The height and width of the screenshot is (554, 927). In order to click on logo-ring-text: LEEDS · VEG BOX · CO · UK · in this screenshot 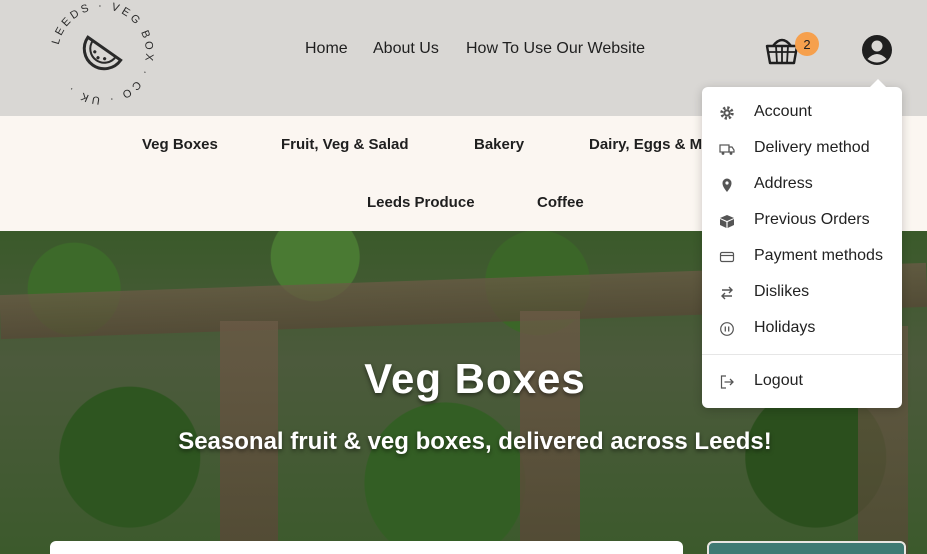, I will do `click(101, 53)`.